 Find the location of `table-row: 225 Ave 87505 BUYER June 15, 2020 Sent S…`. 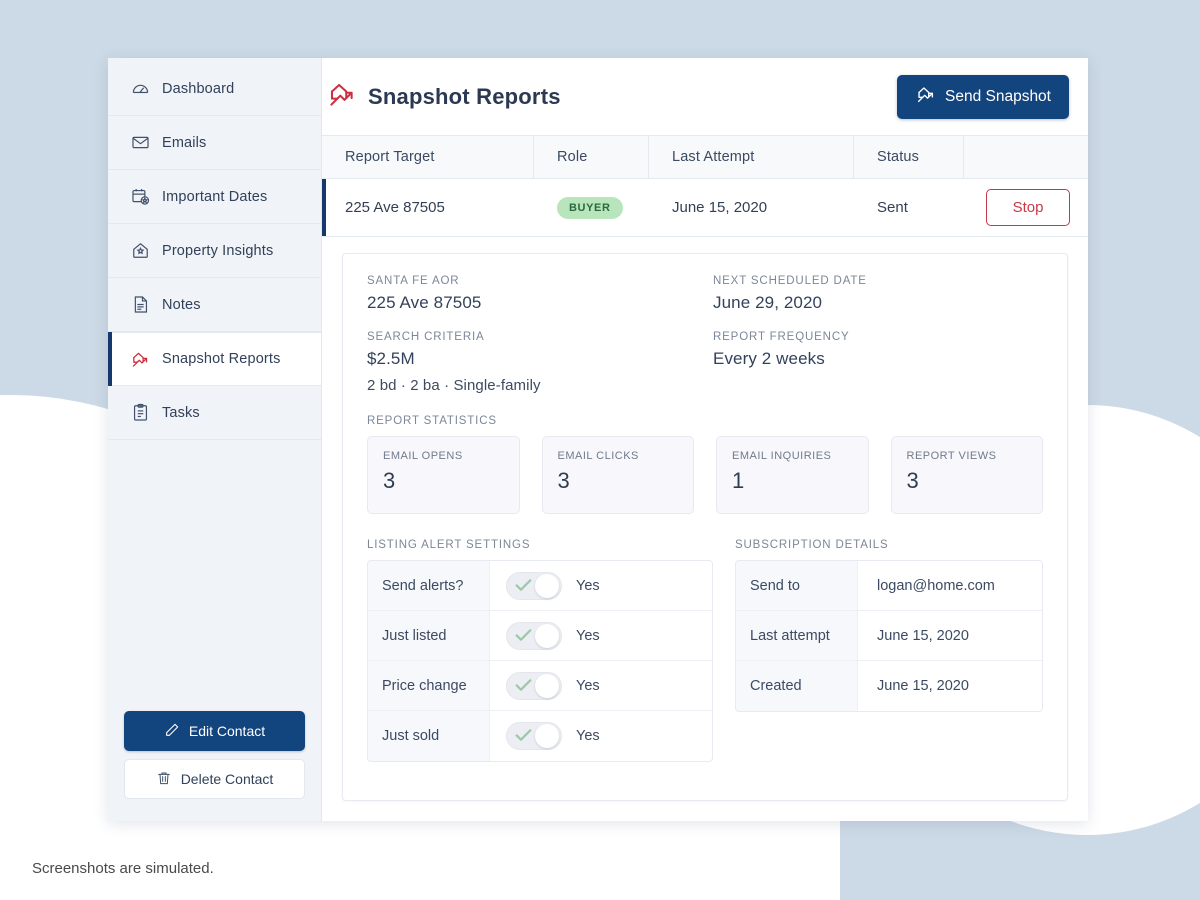

table-row: 225 Ave 87505 BUYER June 15, 2020 Sent S… is located at coordinates (705, 208).